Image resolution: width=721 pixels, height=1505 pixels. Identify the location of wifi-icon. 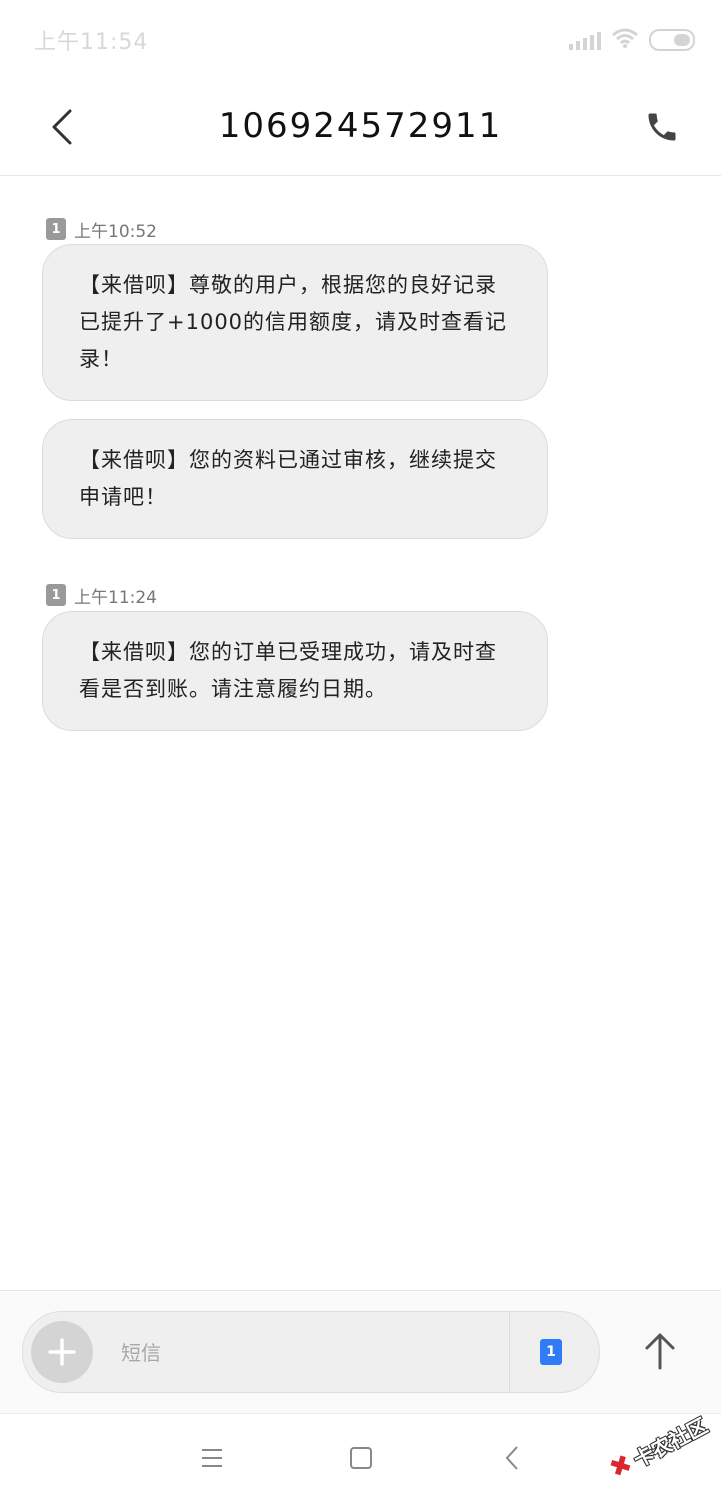
(625, 40).